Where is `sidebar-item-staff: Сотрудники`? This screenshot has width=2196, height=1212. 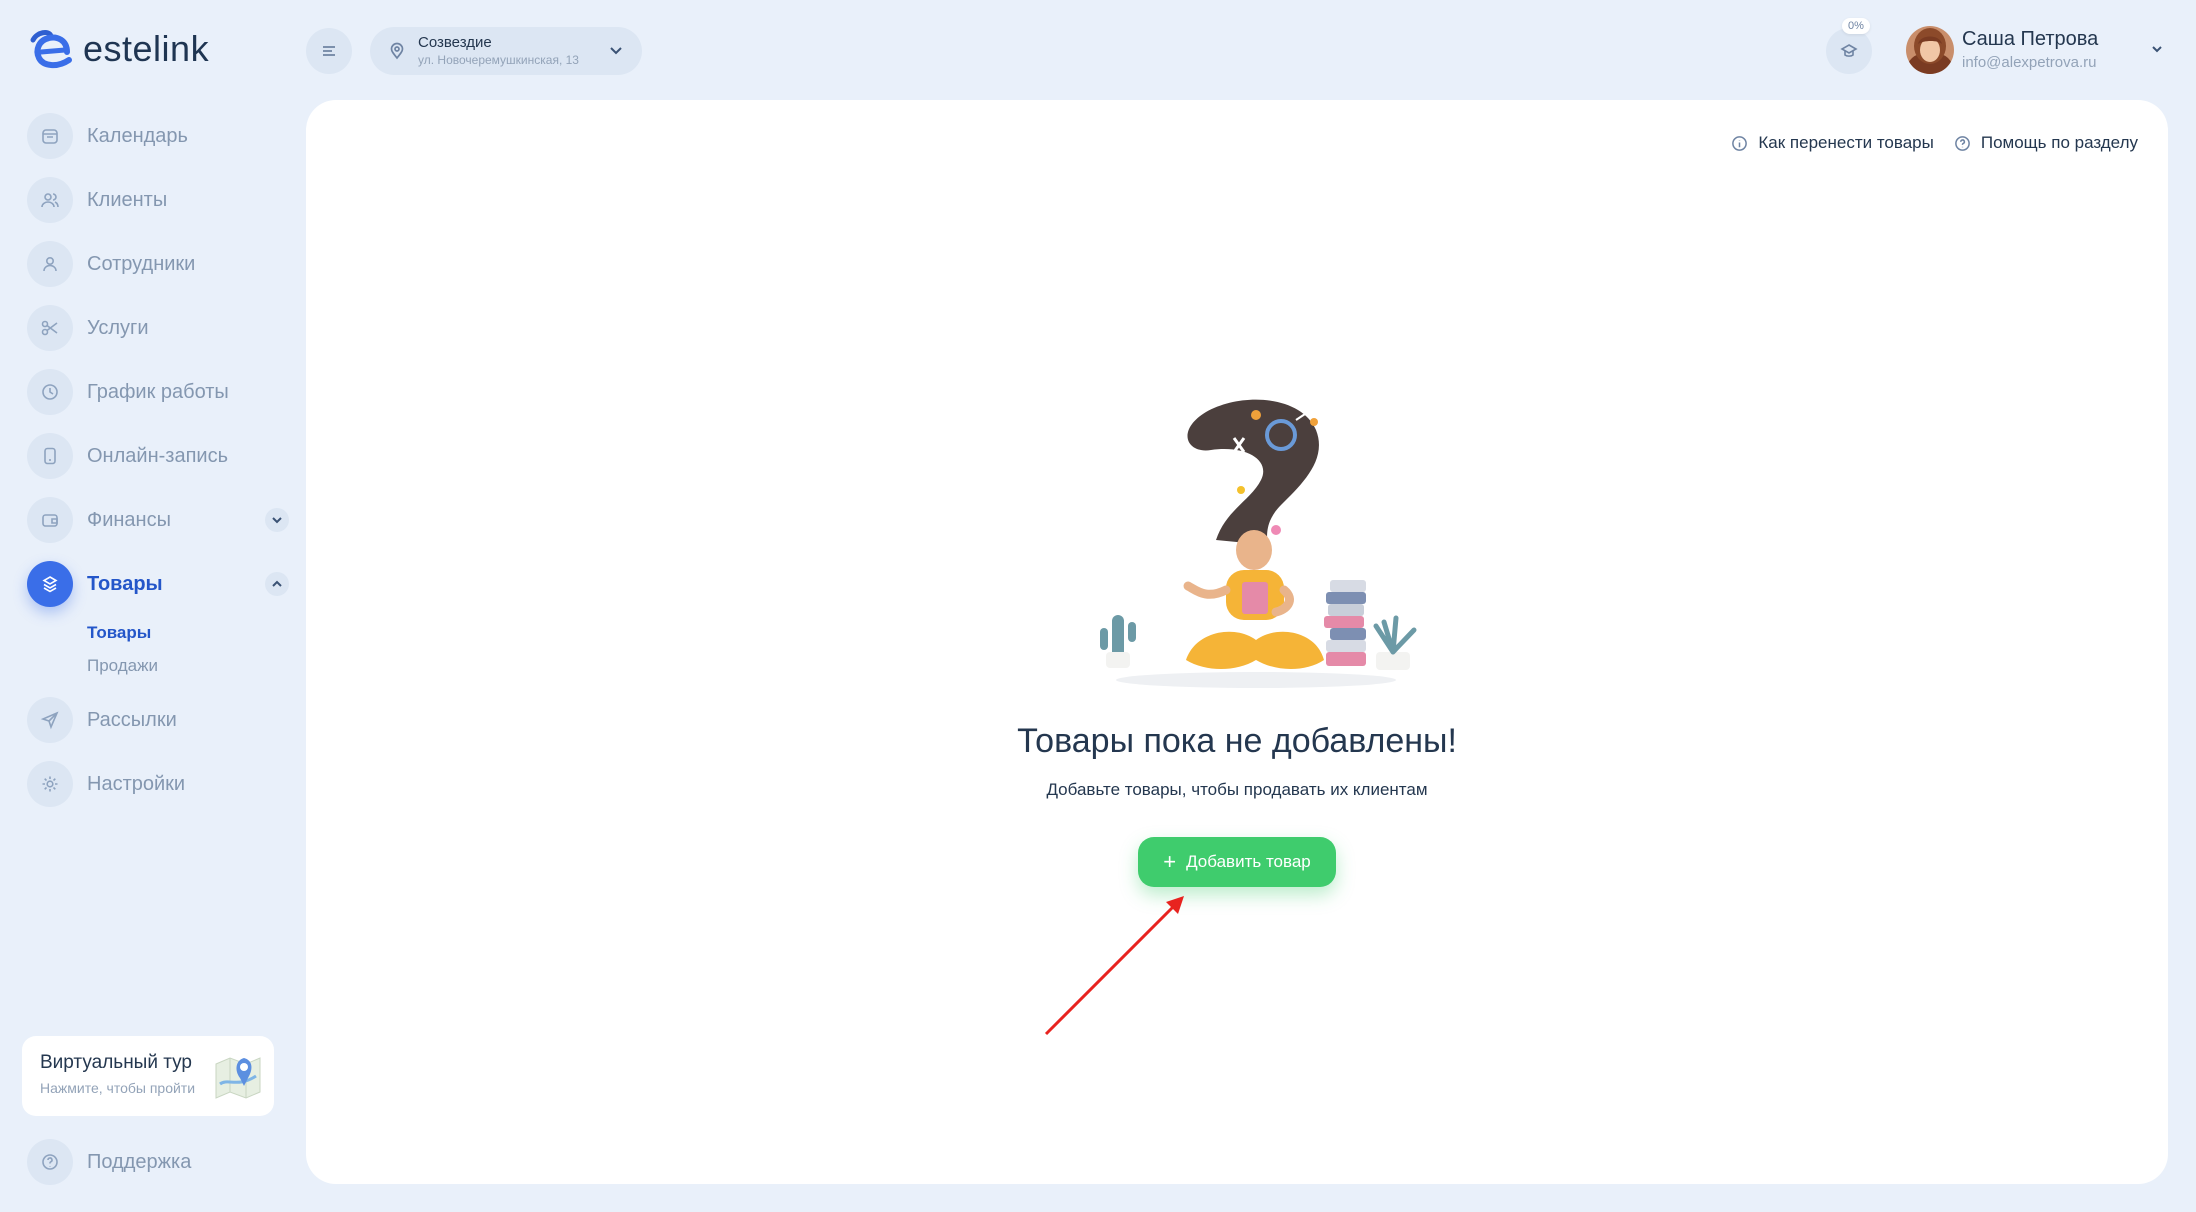 sidebar-item-staff: Сотрудники is located at coordinates (158, 264).